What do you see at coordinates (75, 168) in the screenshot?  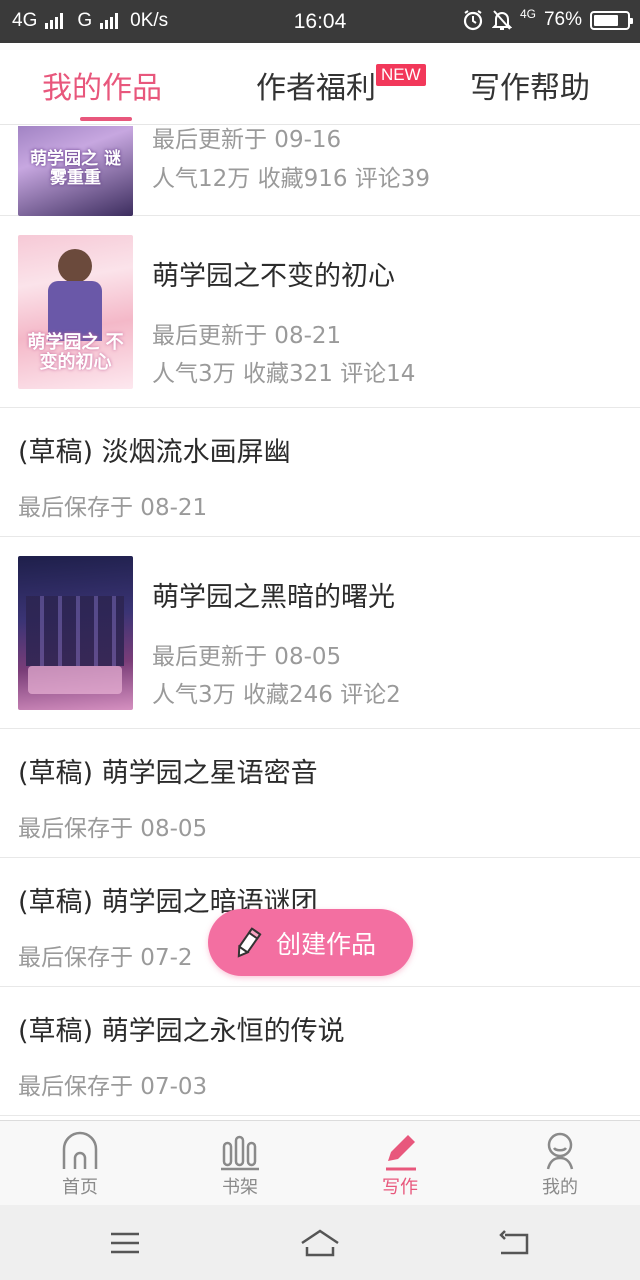 I see `cover-title: 萌学园之 谜雾重重` at bounding box center [75, 168].